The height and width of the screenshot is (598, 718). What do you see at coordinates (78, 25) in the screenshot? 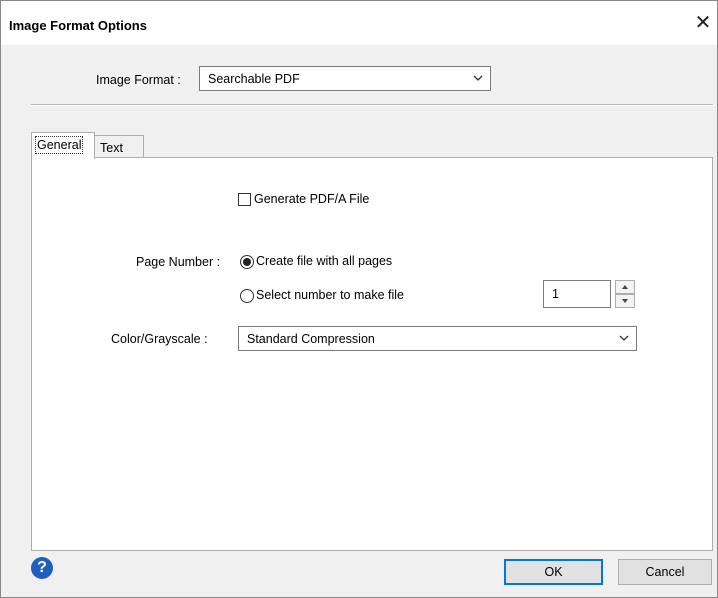
I see `dialog-title: Image Format Options` at bounding box center [78, 25].